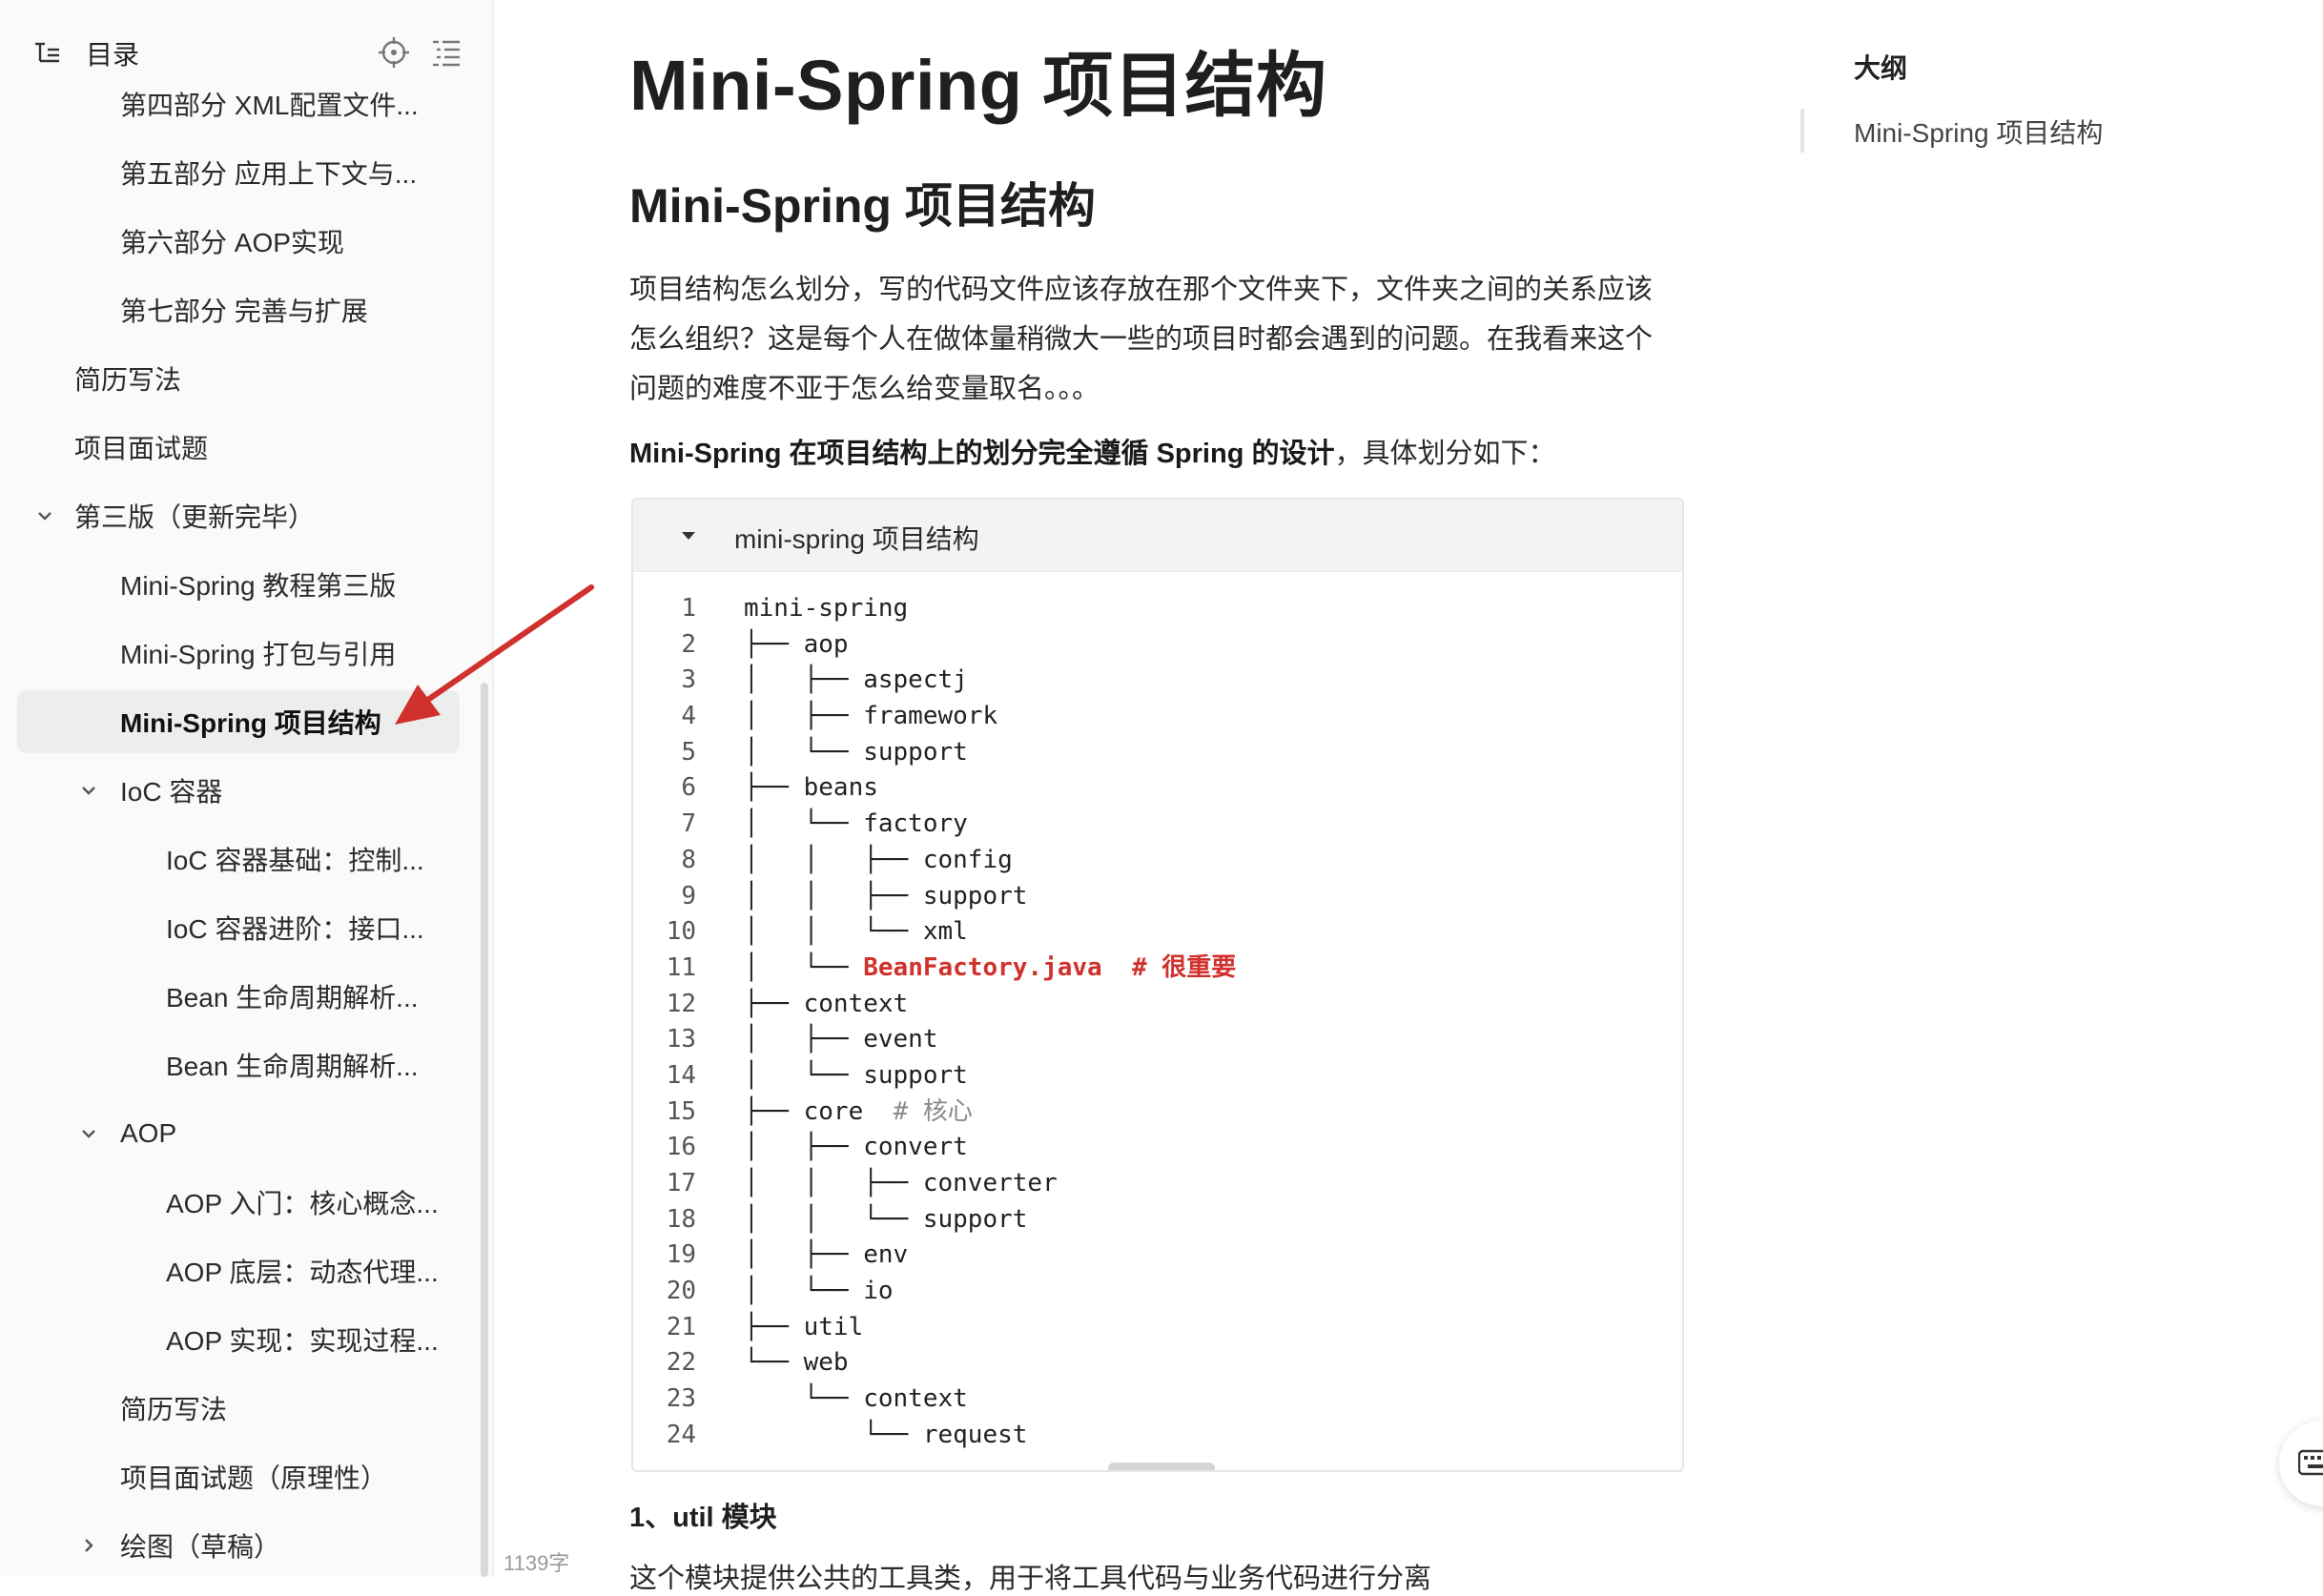 The width and height of the screenshot is (2323, 1596). What do you see at coordinates (681, 1111) in the screenshot?
I see `line-number: 15` at bounding box center [681, 1111].